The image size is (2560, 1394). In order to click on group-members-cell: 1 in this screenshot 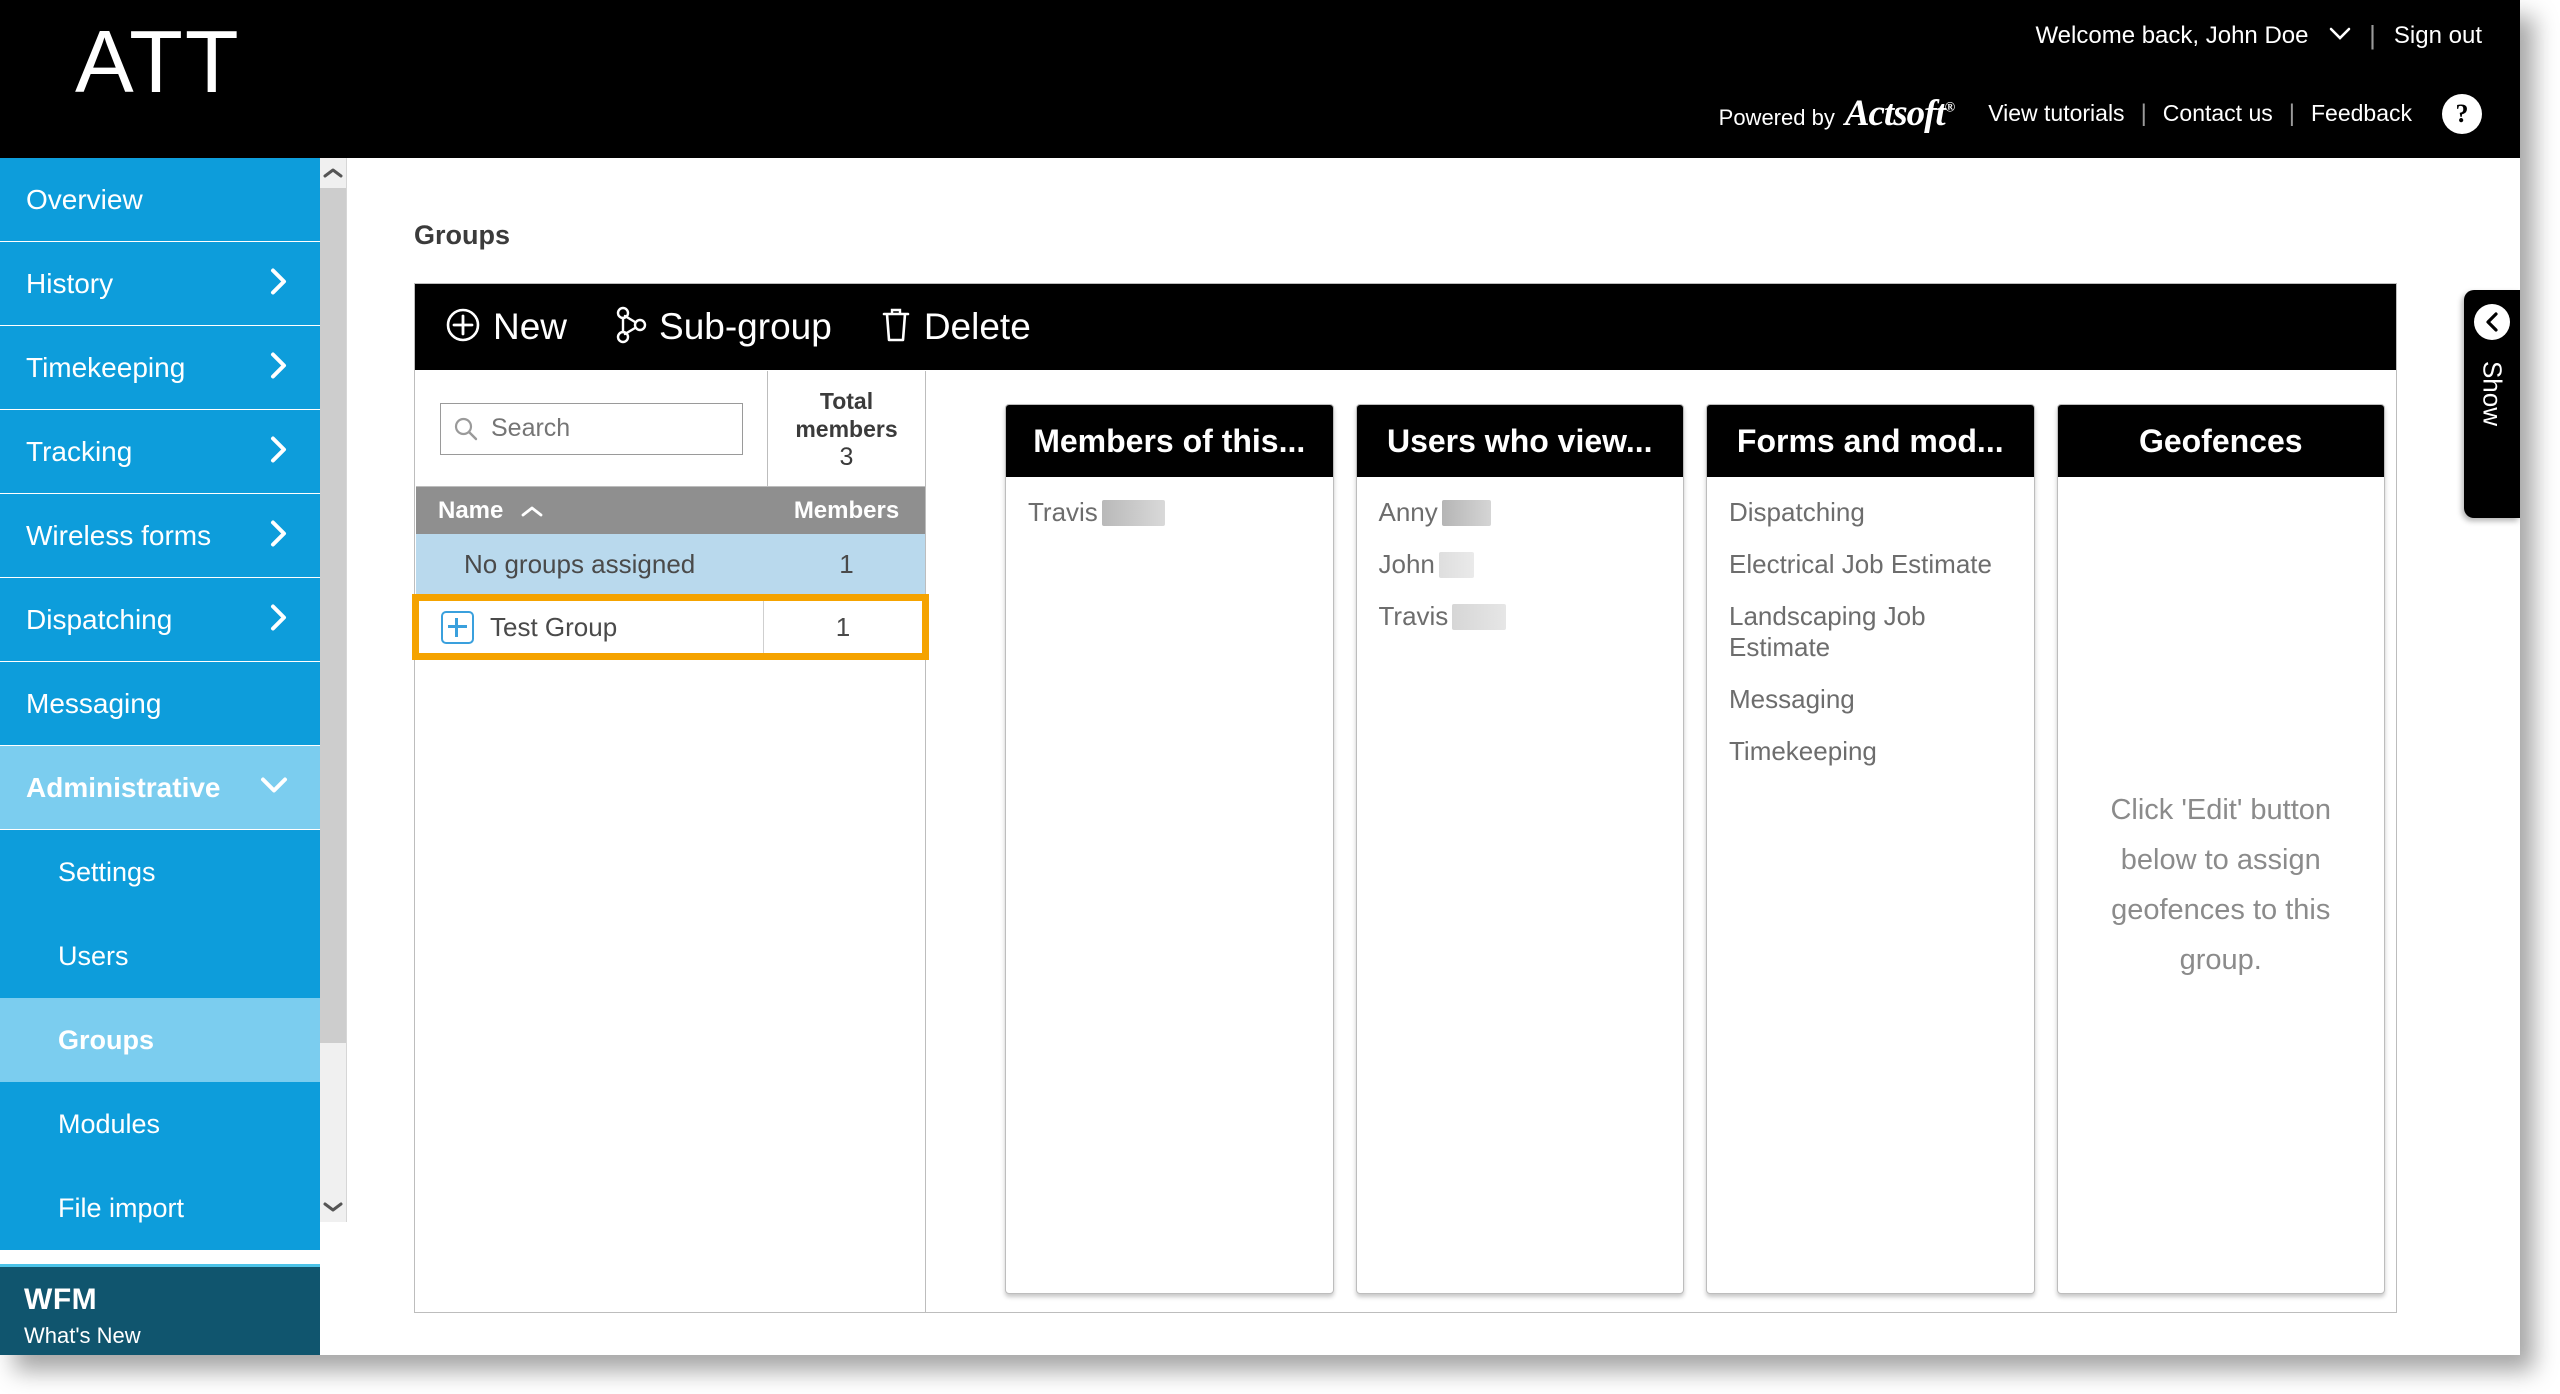, I will do `click(843, 626)`.